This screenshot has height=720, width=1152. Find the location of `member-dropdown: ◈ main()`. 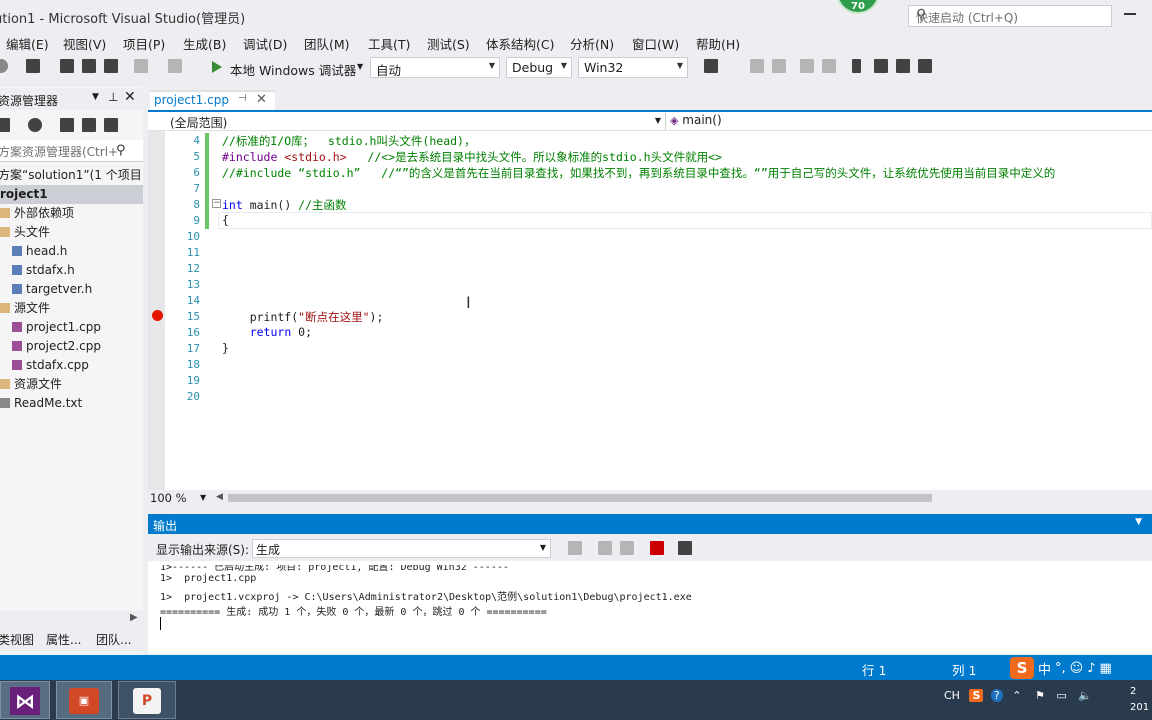

member-dropdown: ◈ main() is located at coordinates (696, 120).